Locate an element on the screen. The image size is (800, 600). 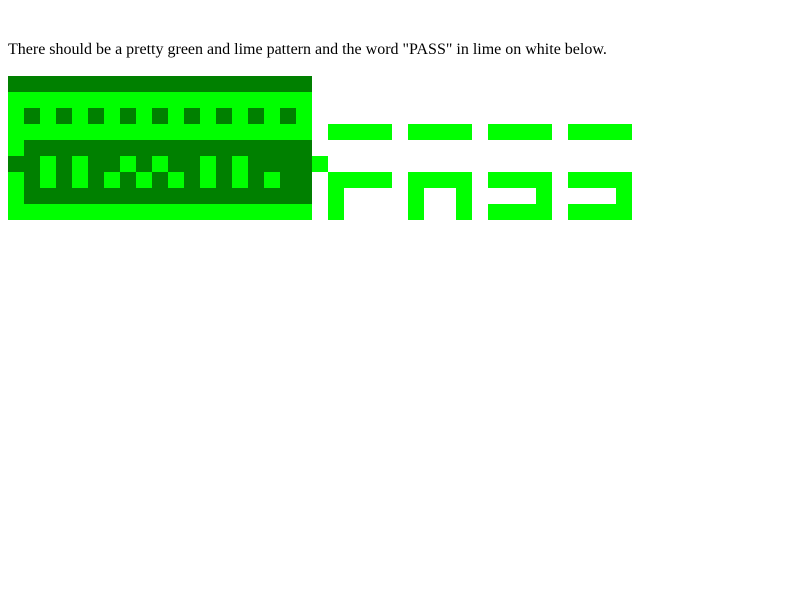
pattern-panel is located at coordinates (168, 172).